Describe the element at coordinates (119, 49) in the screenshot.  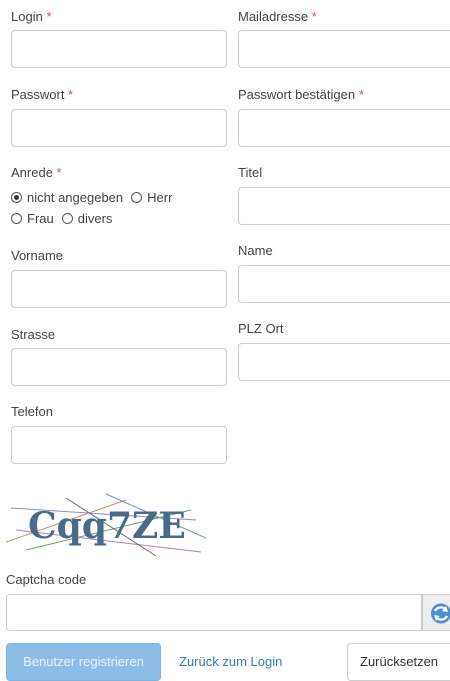
I see `login-input` at that location.